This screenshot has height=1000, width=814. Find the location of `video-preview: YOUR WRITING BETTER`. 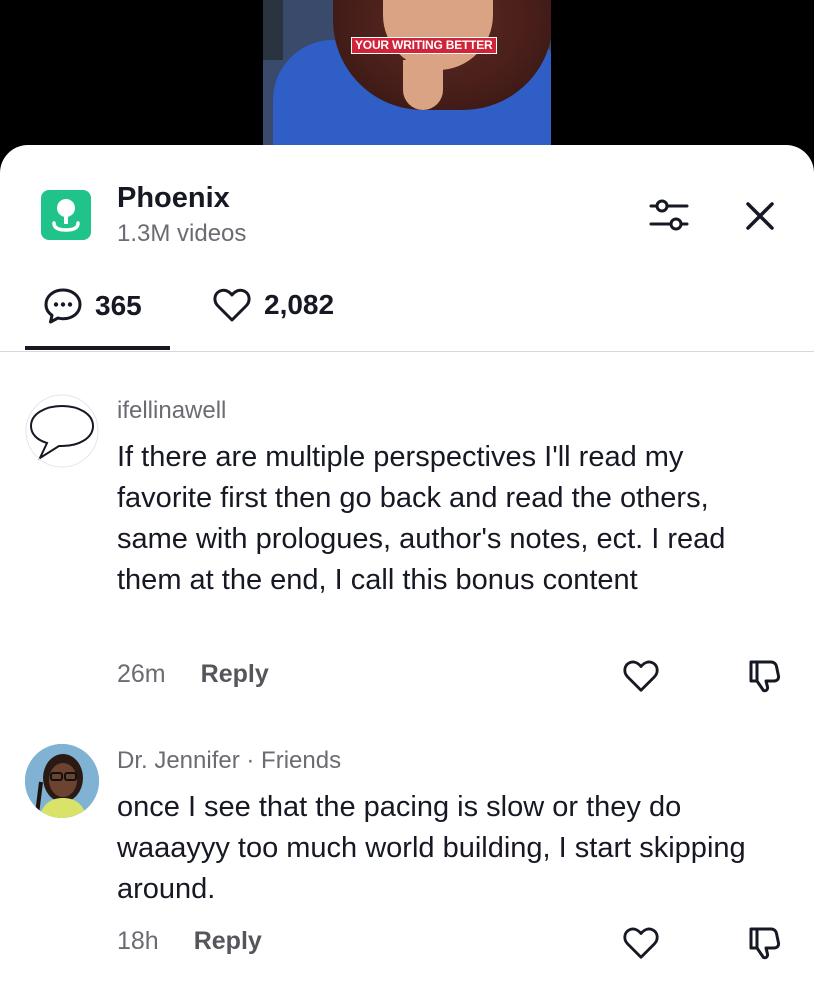

video-preview: YOUR WRITING BETTER is located at coordinates (407, 80).